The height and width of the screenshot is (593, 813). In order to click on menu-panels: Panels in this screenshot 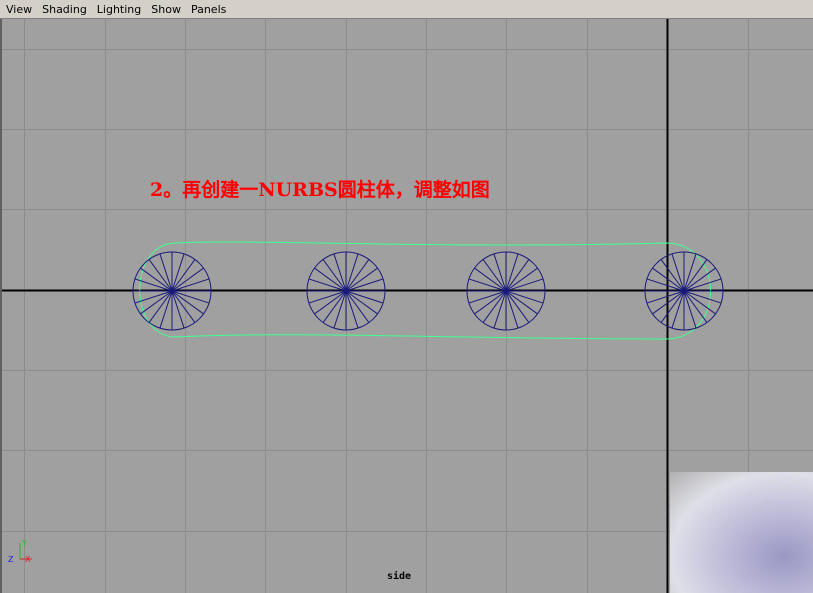, I will do `click(208, 9)`.